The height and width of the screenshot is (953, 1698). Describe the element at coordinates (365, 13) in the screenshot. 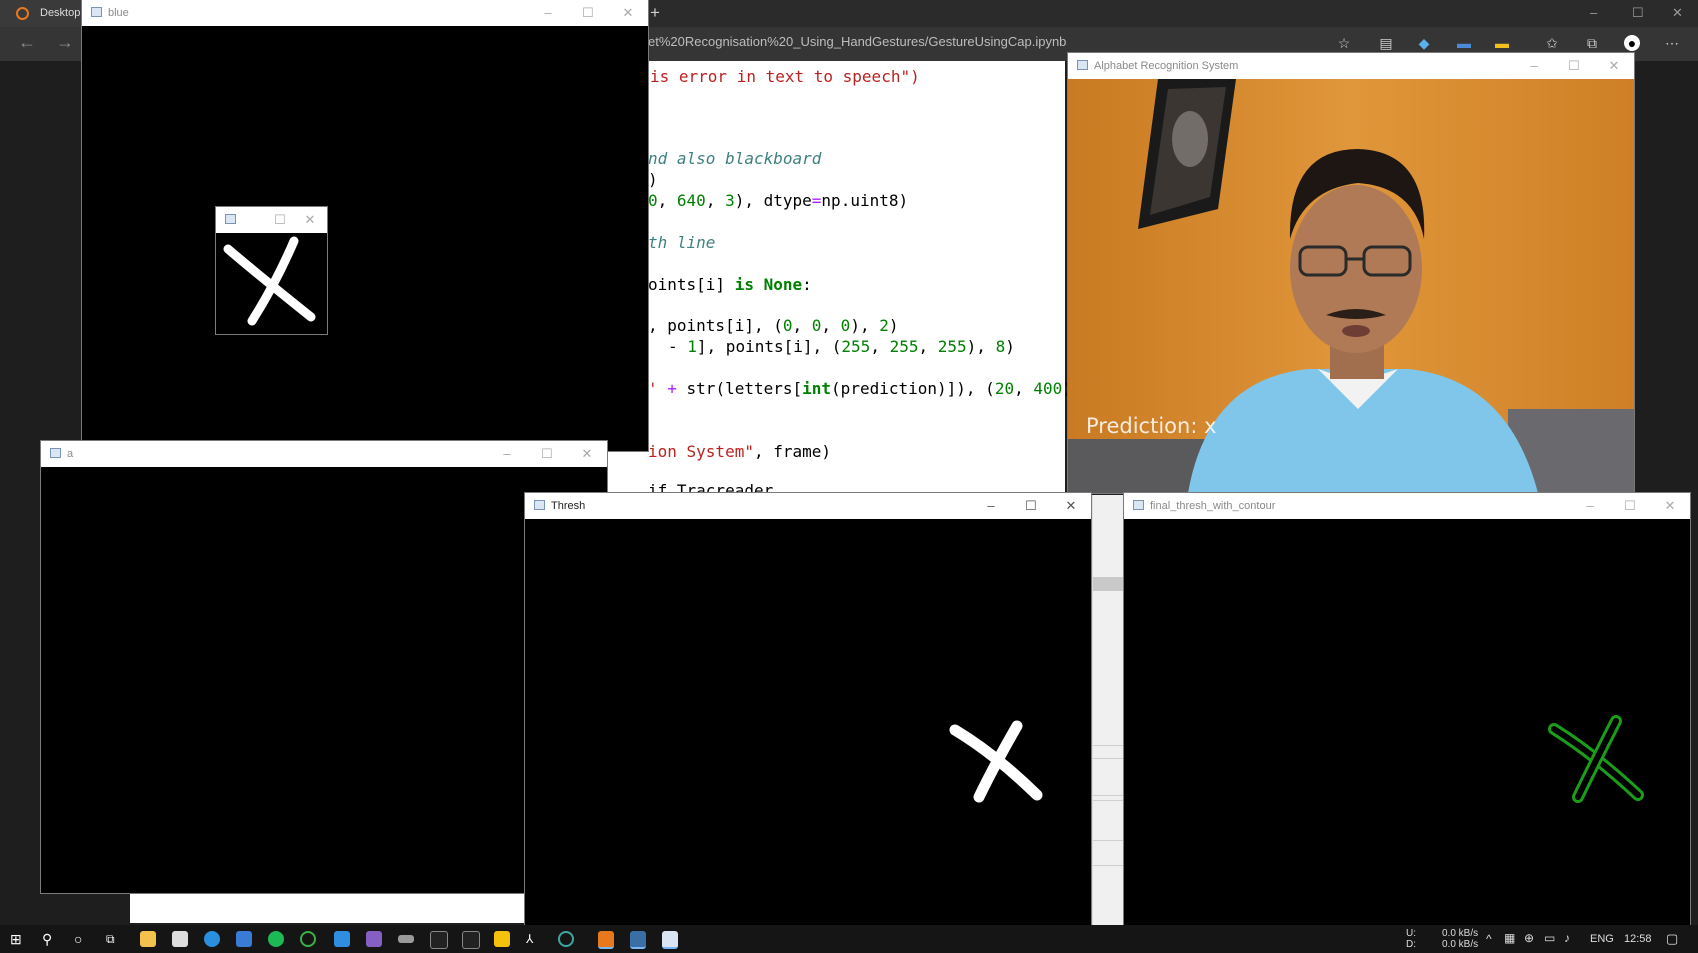

I see `window-titlebar: blue – ☐ ✕` at that location.